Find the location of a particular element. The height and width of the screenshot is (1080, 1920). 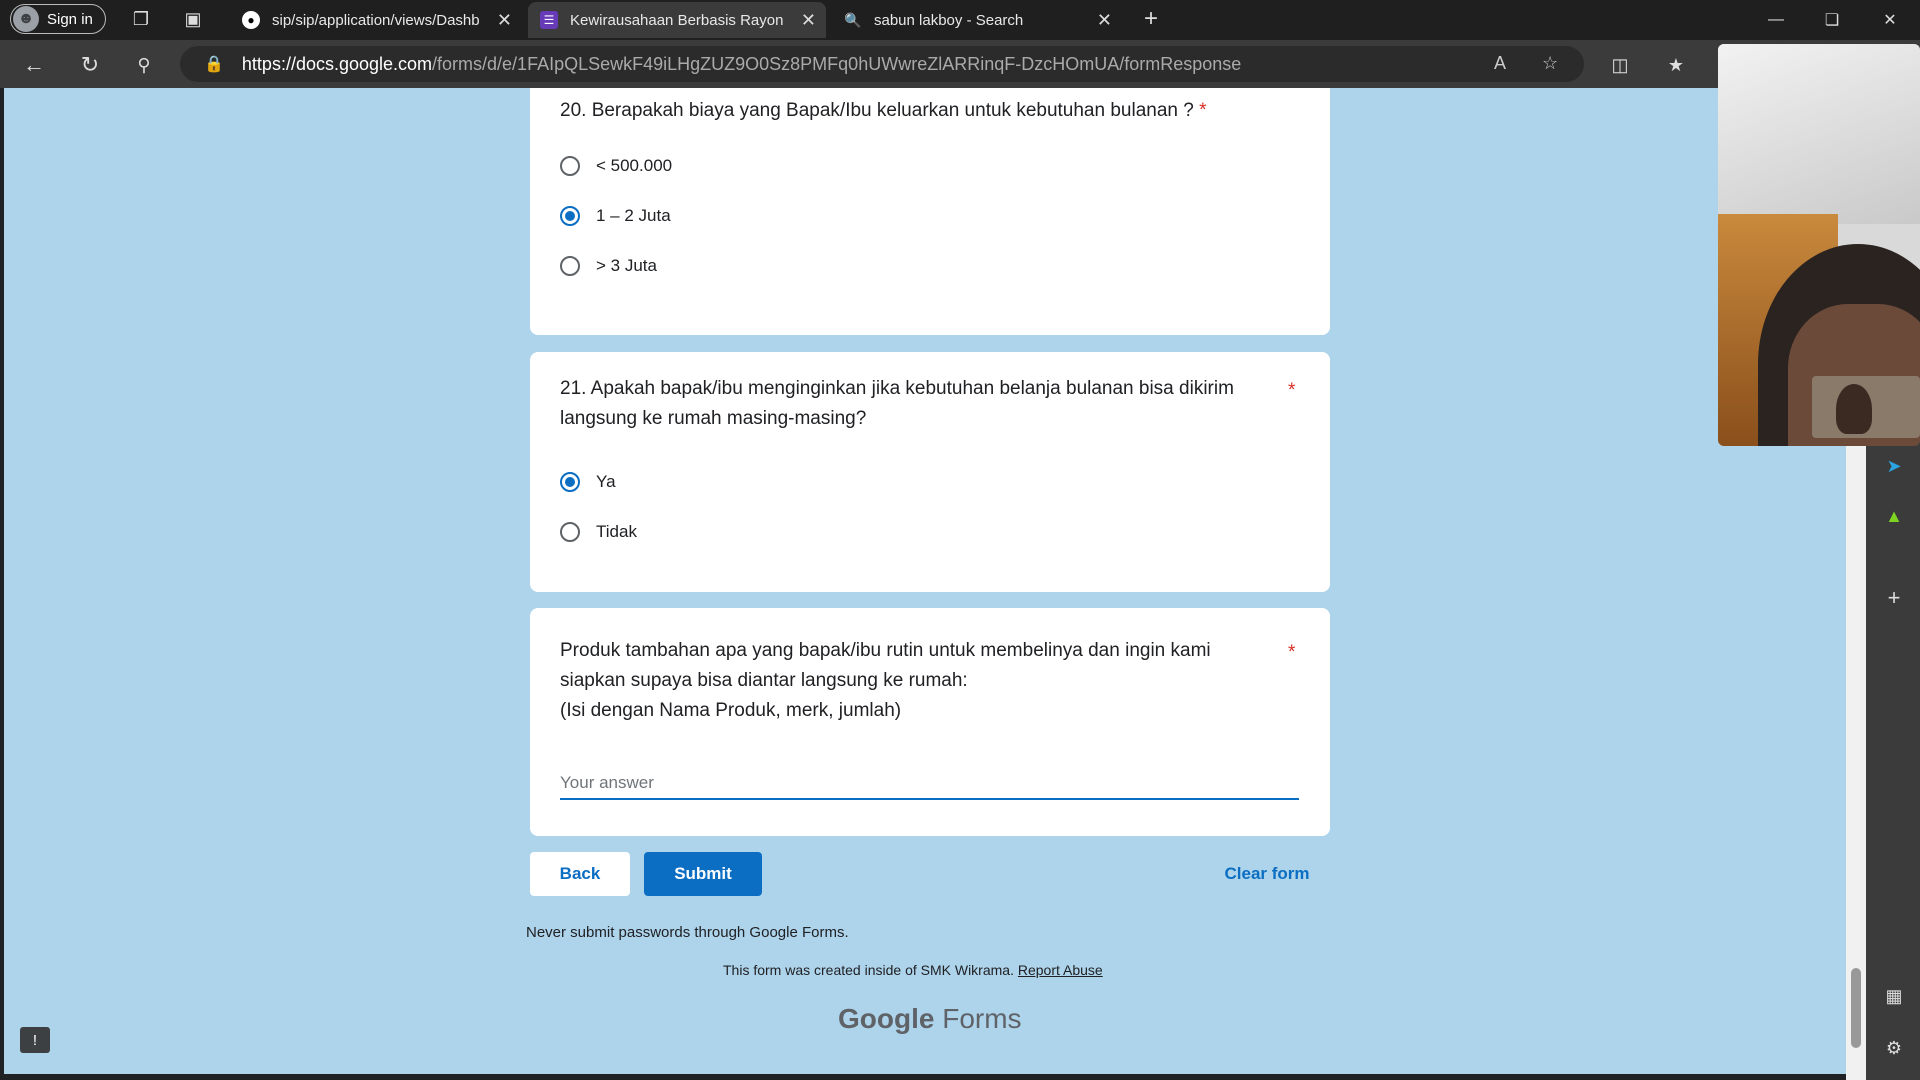

split-screen-icon: ◫ is located at coordinates (1620, 65).